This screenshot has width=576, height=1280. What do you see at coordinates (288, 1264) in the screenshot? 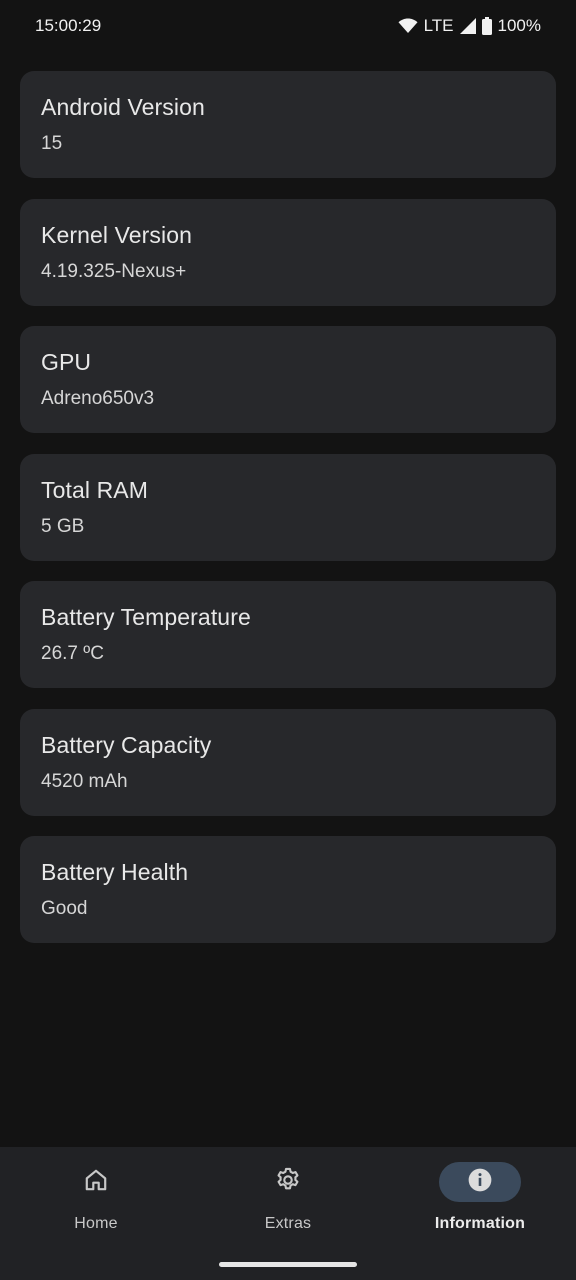
I see `home-indicator` at bounding box center [288, 1264].